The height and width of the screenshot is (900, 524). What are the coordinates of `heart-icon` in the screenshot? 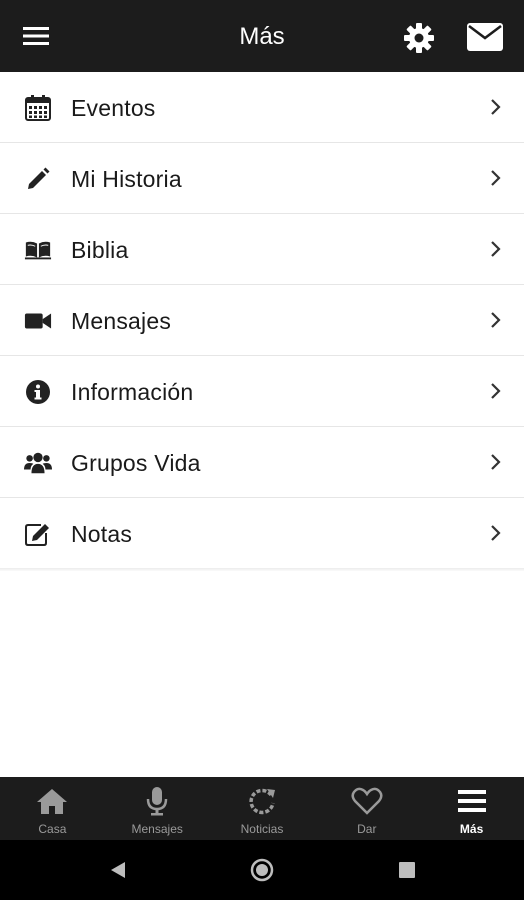 It's located at (367, 801).